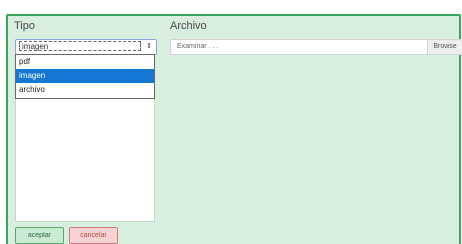 The width and height of the screenshot is (462, 244). Describe the element at coordinates (316, 47) in the screenshot. I see `file-input: Examinar . . . Browse` at that location.